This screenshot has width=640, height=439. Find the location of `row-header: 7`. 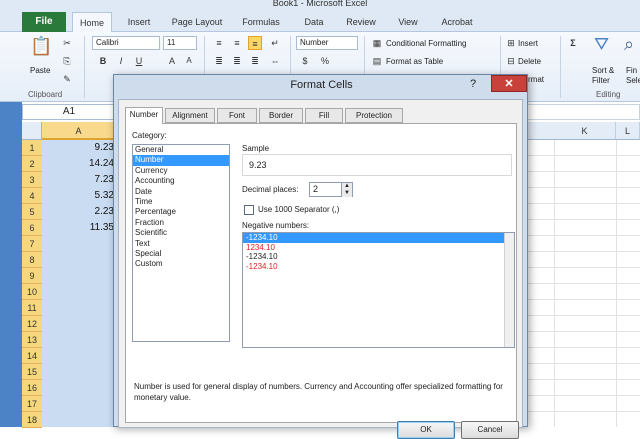

row-header: 7 is located at coordinates (32, 244).